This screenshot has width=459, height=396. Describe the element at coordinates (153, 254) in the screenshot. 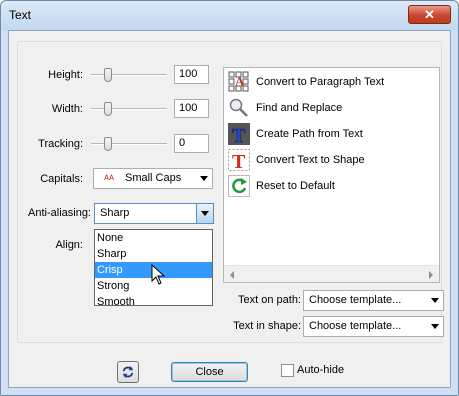

I see `dropdown-option-sharp: Sharp` at that location.